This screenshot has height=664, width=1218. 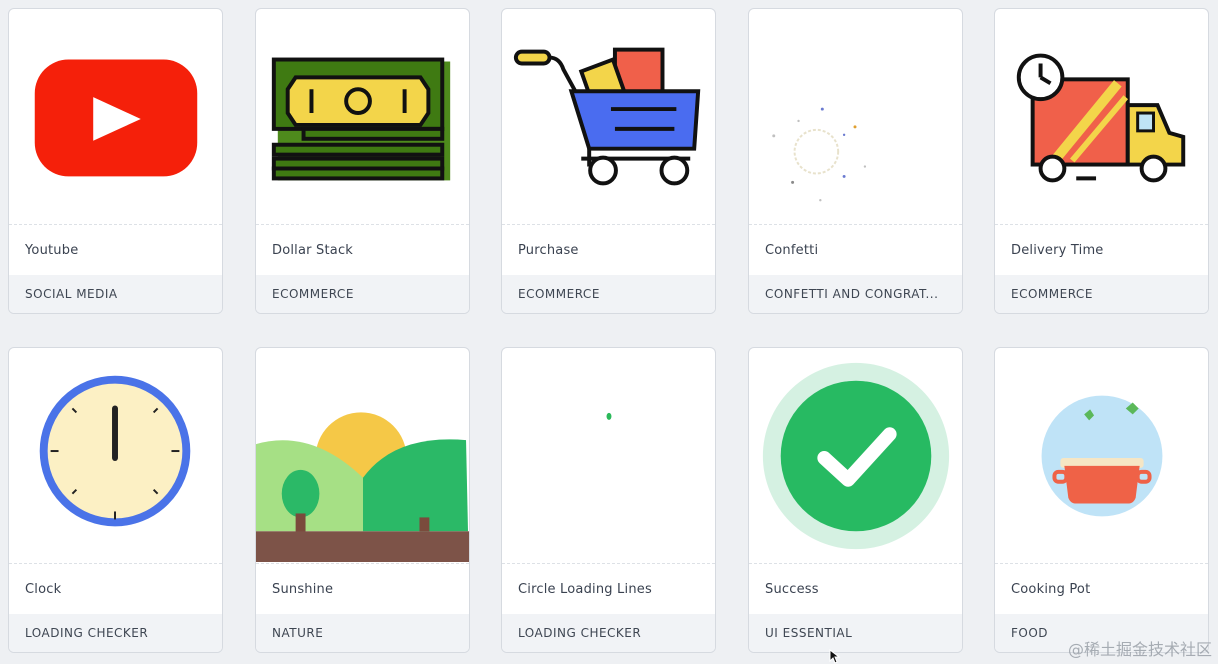 I want to click on animation-card-delivery-time: Delivery Time ECOMMERCE, so click(x=1101, y=161).